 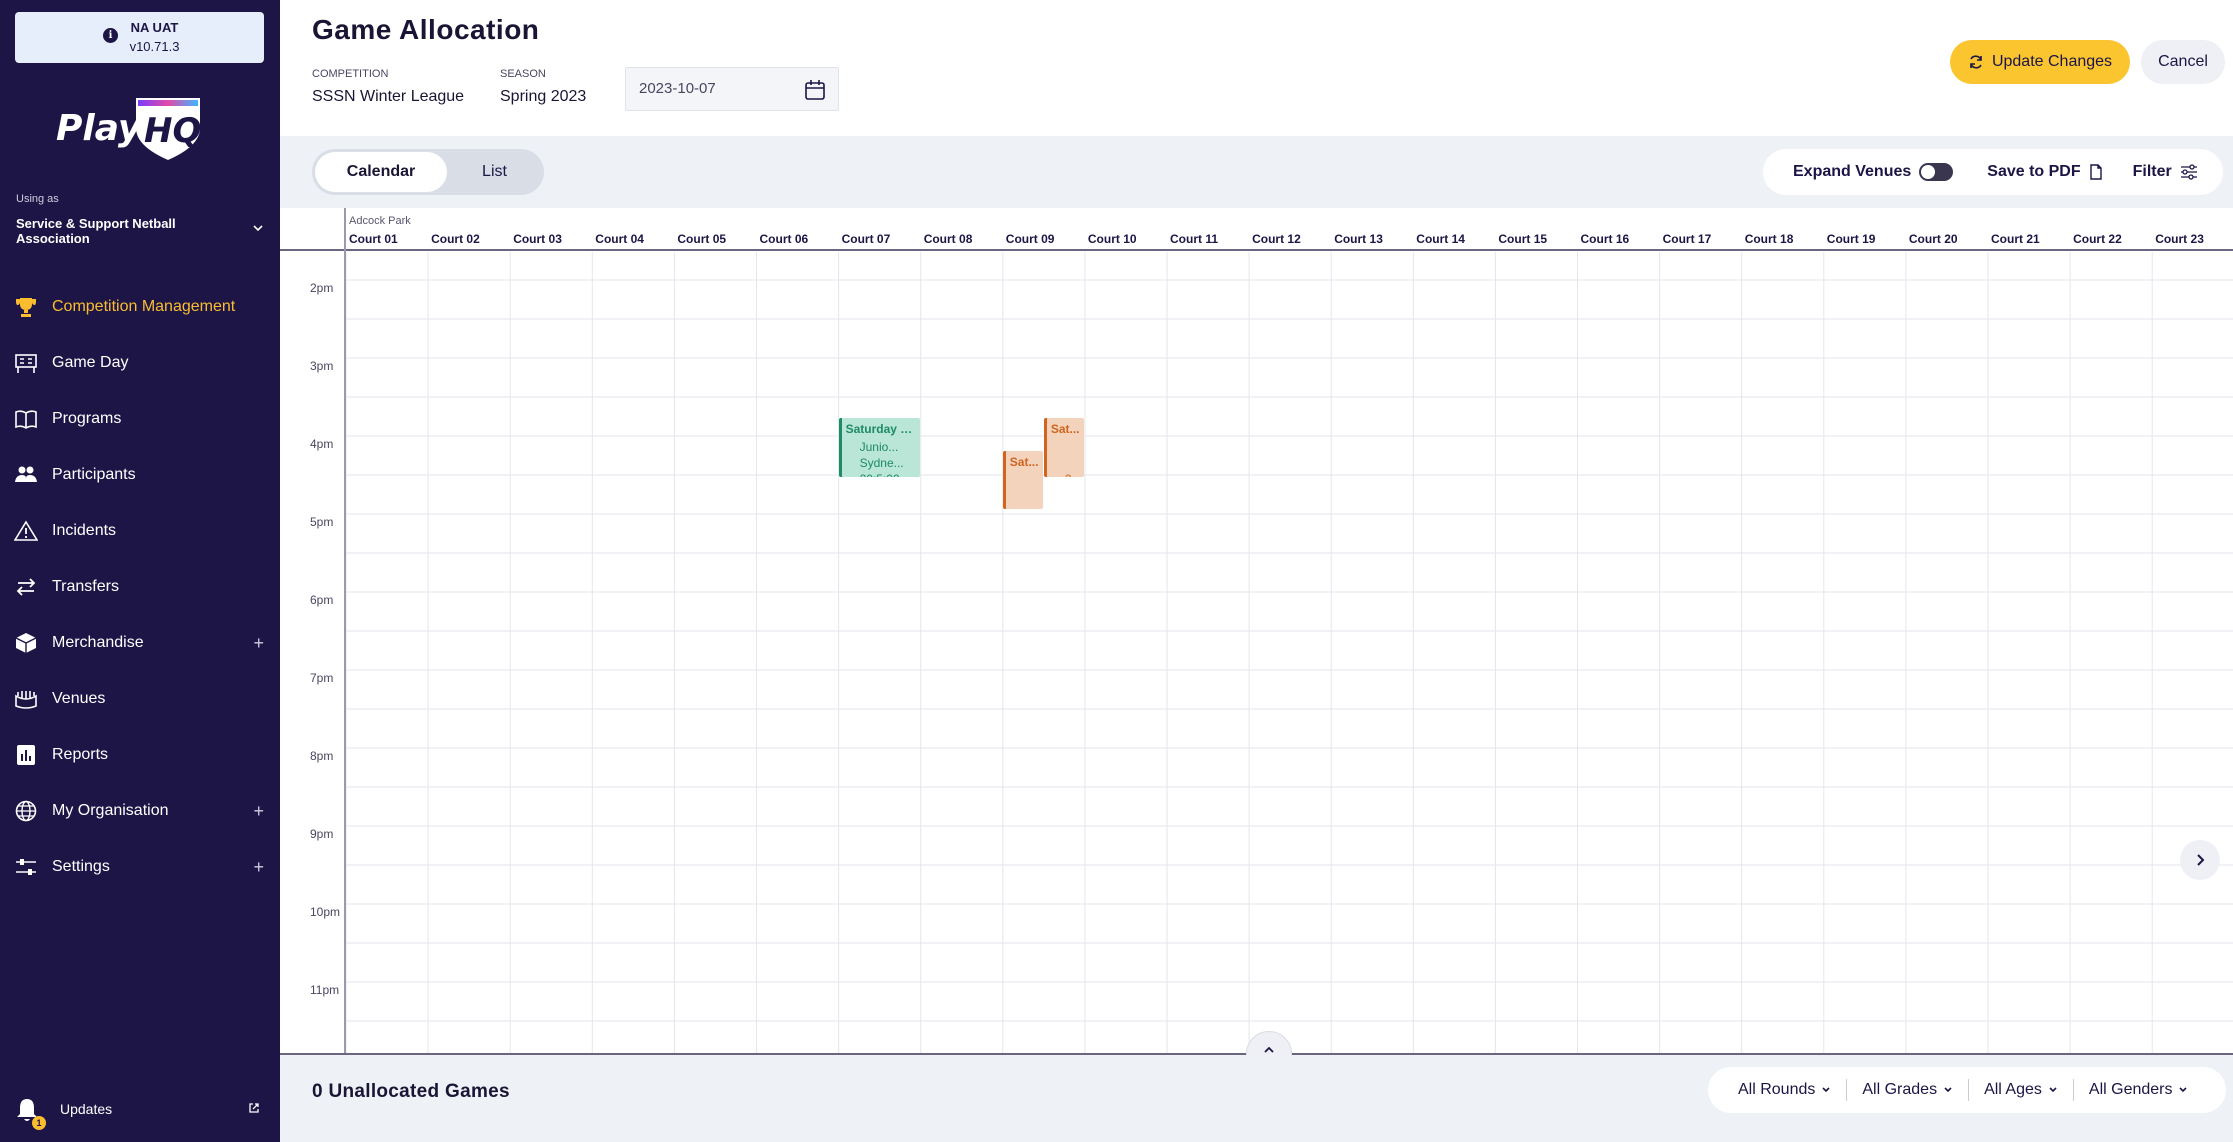 What do you see at coordinates (140, 307) in the screenshot?
I see `nav-item-competition-management: Competition Management` at bounding box center [140, 307].